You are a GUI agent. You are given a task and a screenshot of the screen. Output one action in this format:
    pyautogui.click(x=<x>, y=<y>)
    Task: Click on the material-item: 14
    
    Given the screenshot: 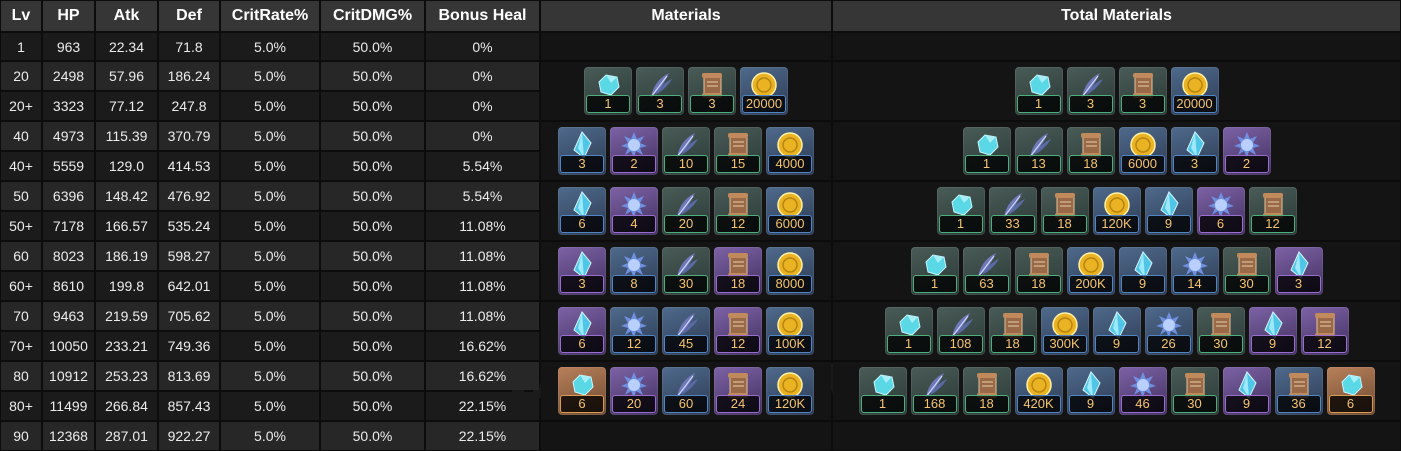 What is the action you would take?
    pyautogui.click(x=1194, y=271)
    